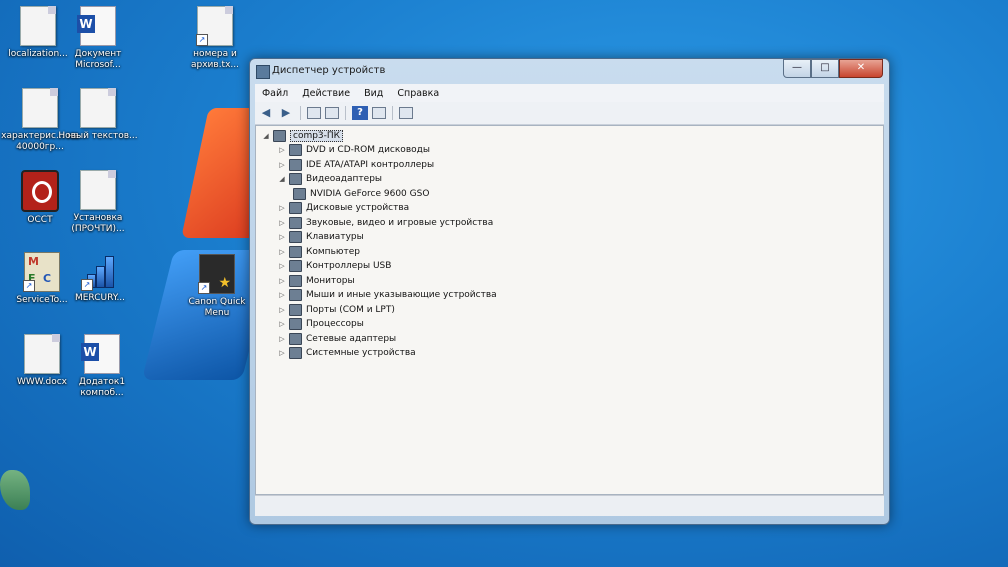  I want to click on maximize-button: □, so click(825, 68).